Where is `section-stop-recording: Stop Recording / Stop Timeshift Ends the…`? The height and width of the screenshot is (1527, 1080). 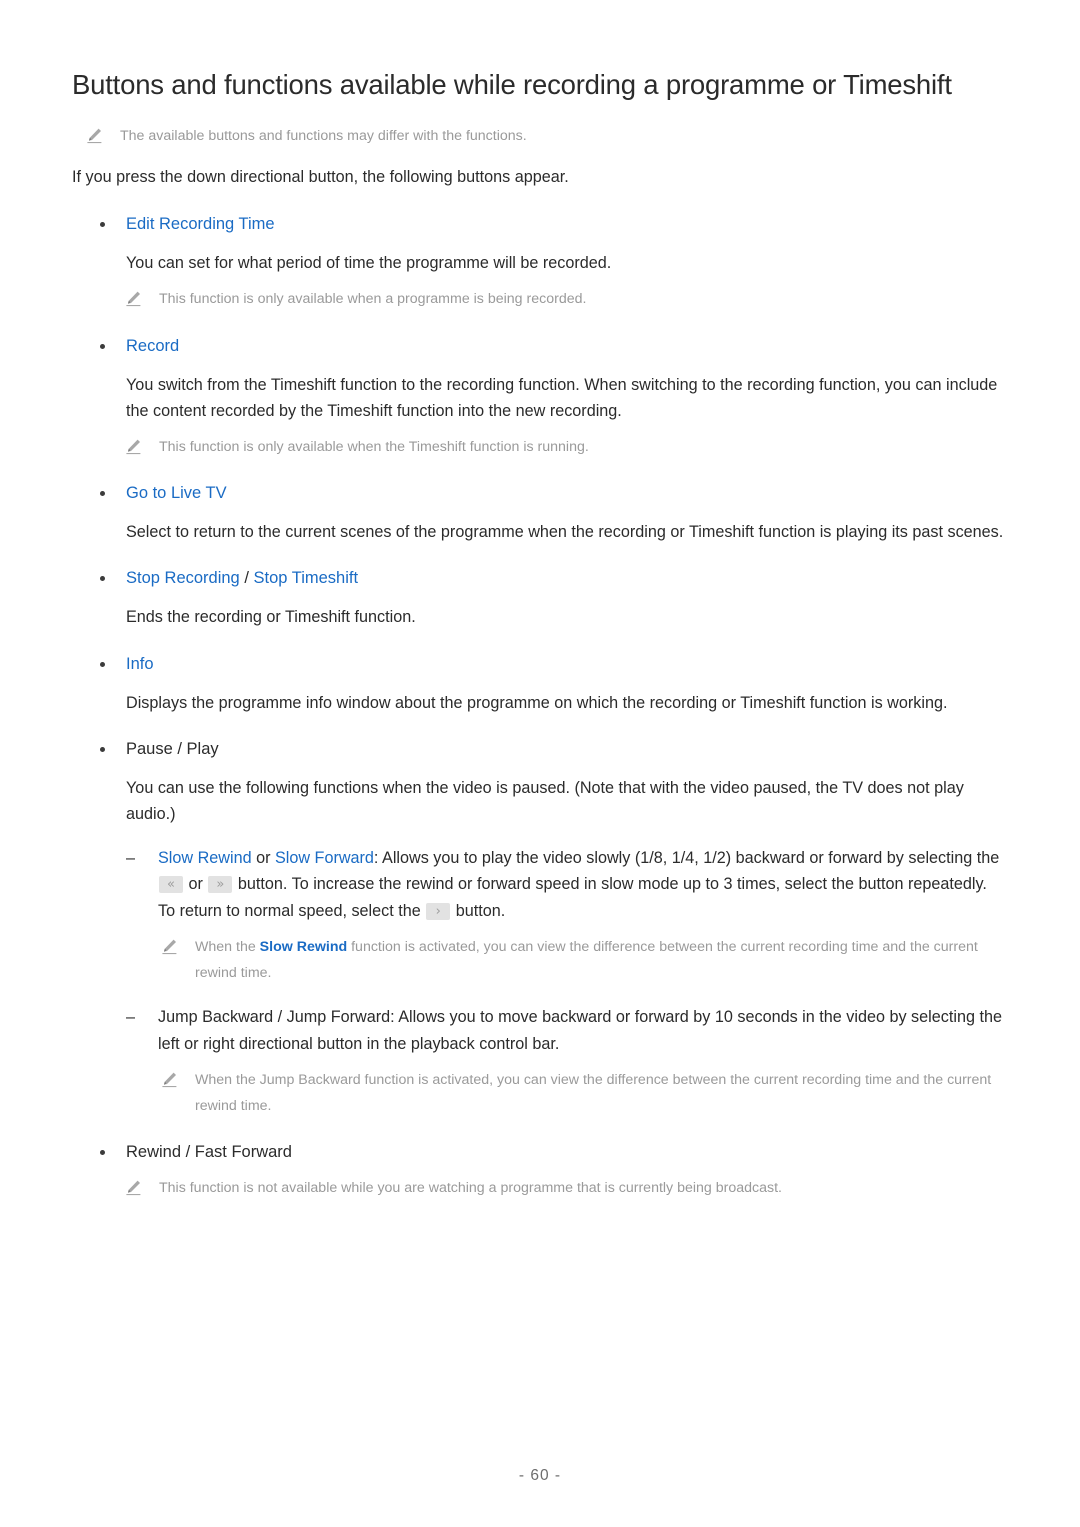
section-stop-recording: Stop Recording / Stop Timeshift Ends the… is located at coordinates (540, 598).